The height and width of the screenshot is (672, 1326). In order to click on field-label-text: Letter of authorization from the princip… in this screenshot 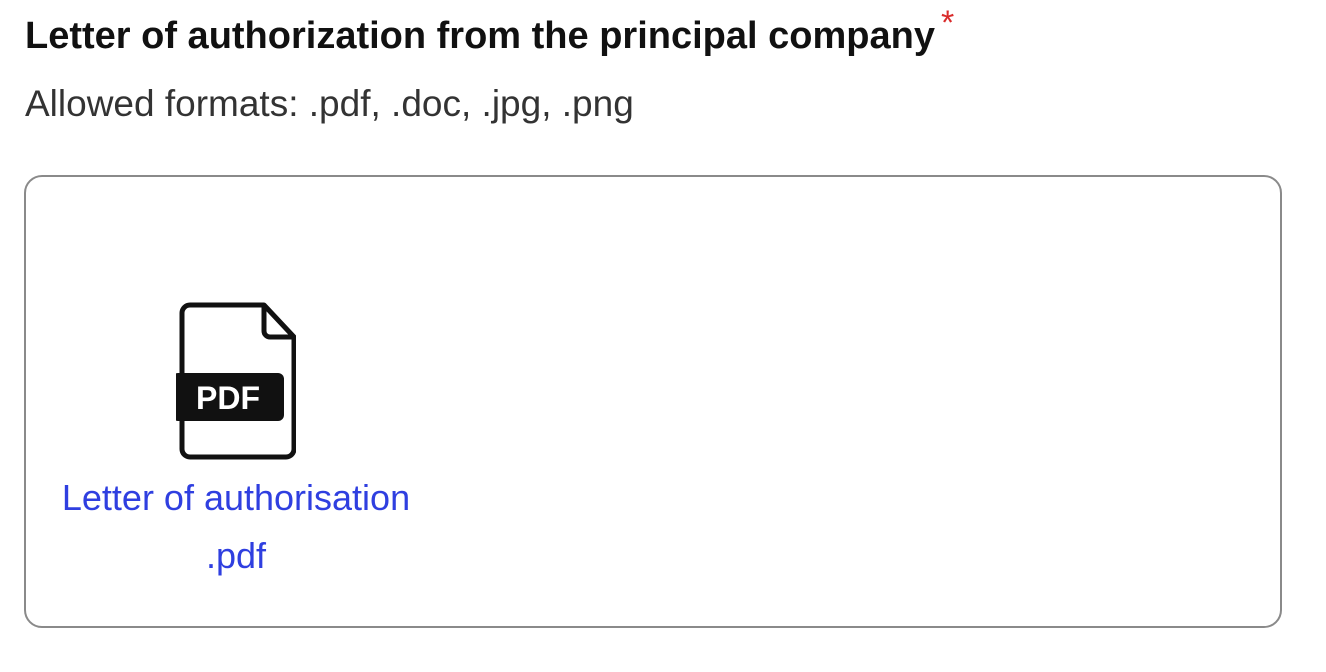, I will do `click(480, 36)`.